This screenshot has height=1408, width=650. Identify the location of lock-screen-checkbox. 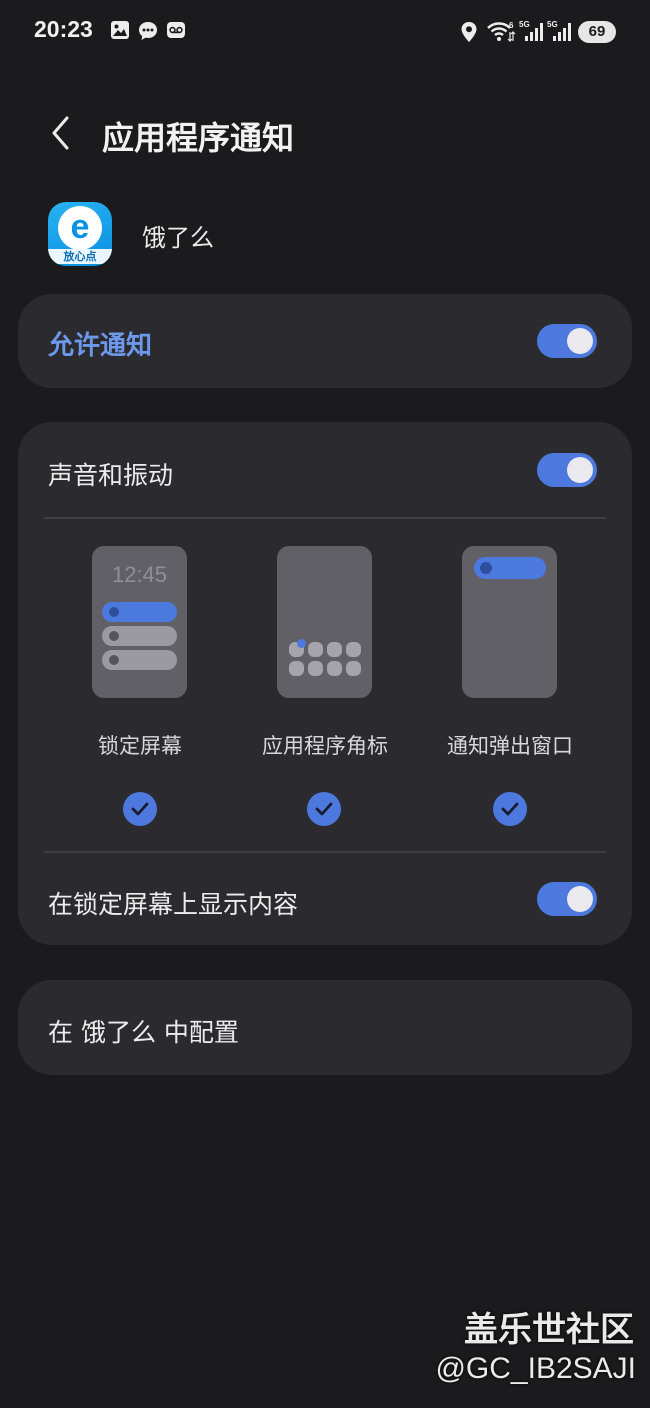
(140, 809).